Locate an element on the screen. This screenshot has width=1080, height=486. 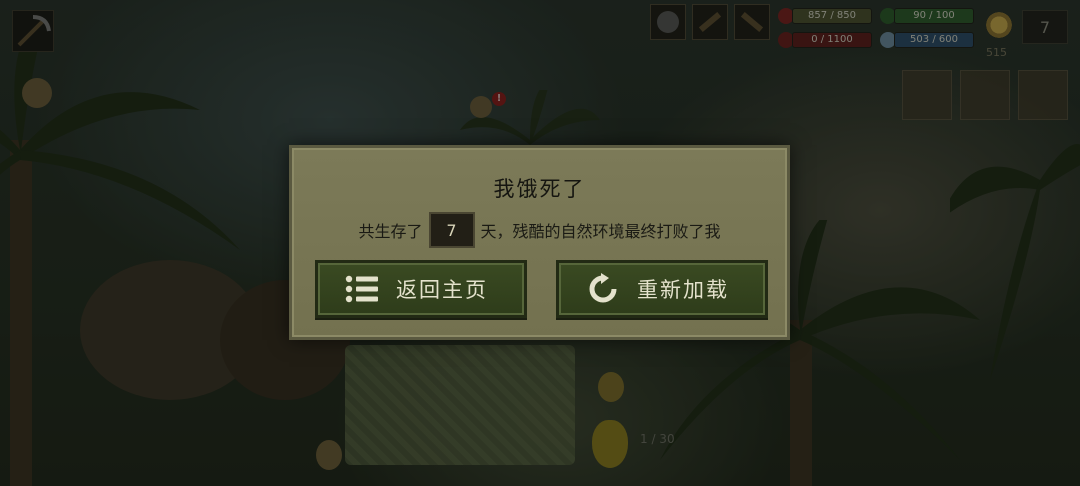
return-home-label: 返回主页 is located at coordinates (442, 290).